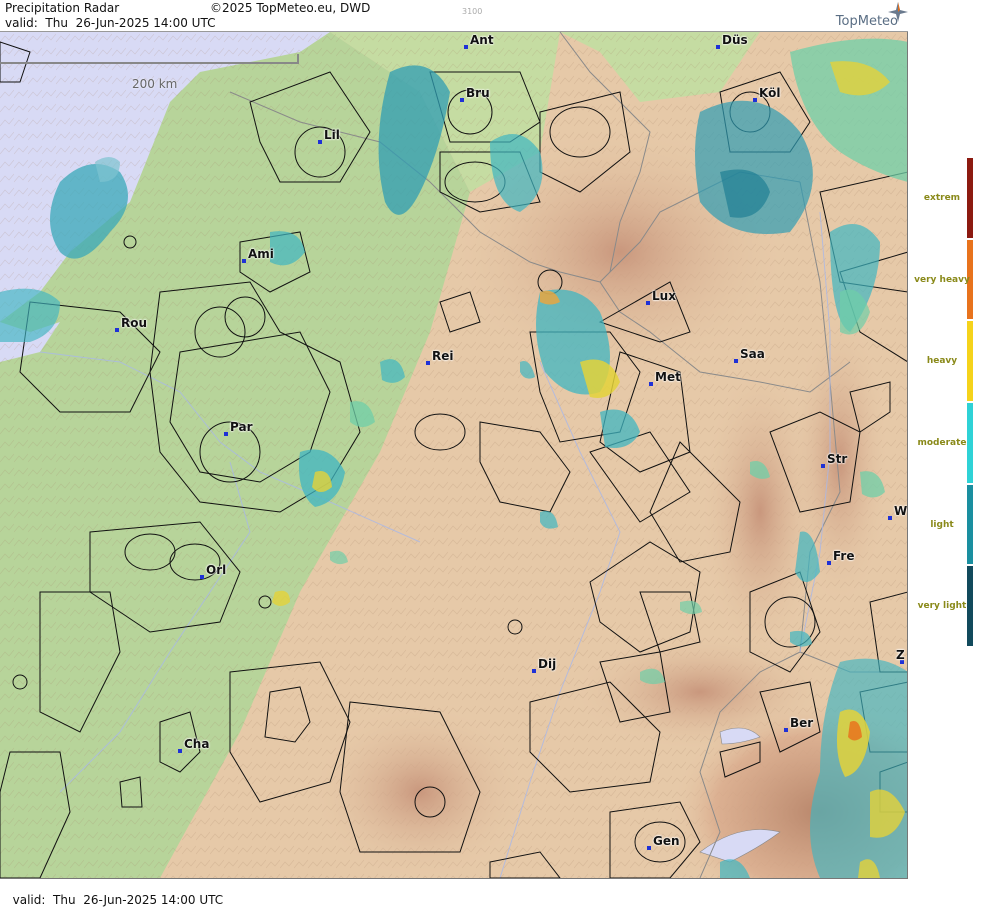 The width and height of the screenshot is (1000, 907). Describe the element at coordinates (942, 606) in the screenshot. I see `legend-label: very light` at that location.